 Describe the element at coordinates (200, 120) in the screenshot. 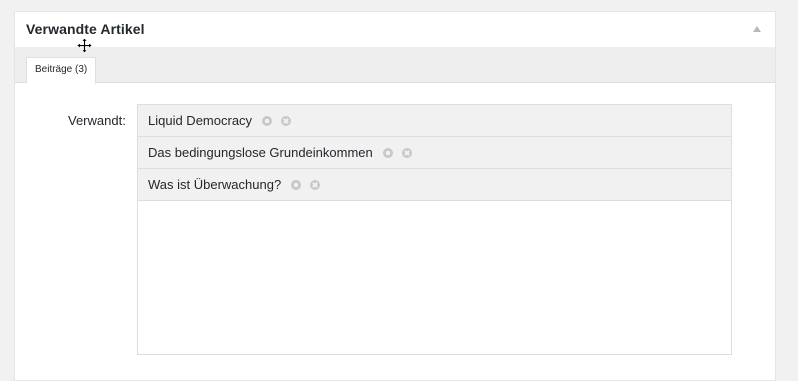

I see `list-item-title: Liquid Democracy` at that location.